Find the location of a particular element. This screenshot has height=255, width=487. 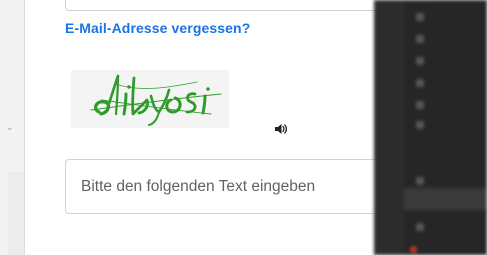

background-active-row is located at coordinates (445, 199).